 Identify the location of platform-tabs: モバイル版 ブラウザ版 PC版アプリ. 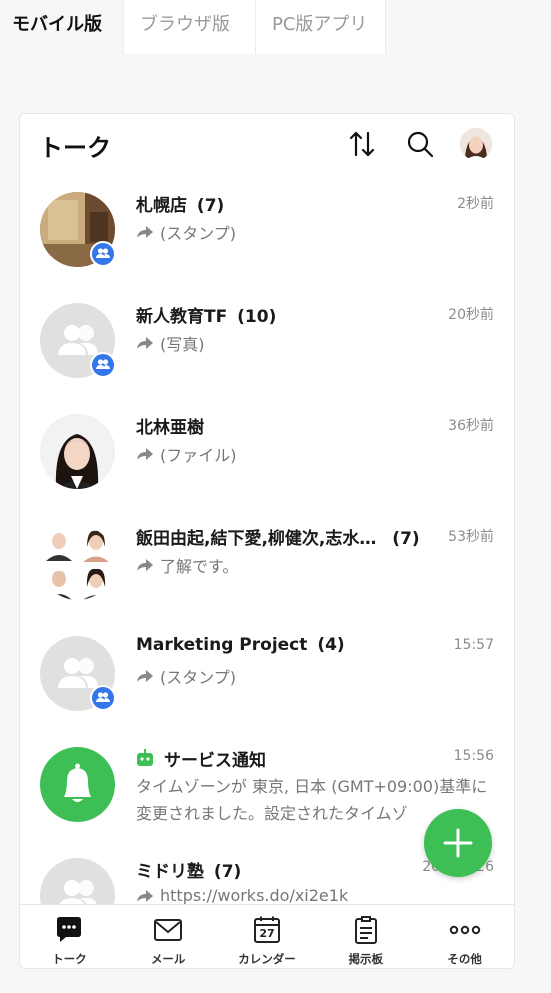
(275, 27).